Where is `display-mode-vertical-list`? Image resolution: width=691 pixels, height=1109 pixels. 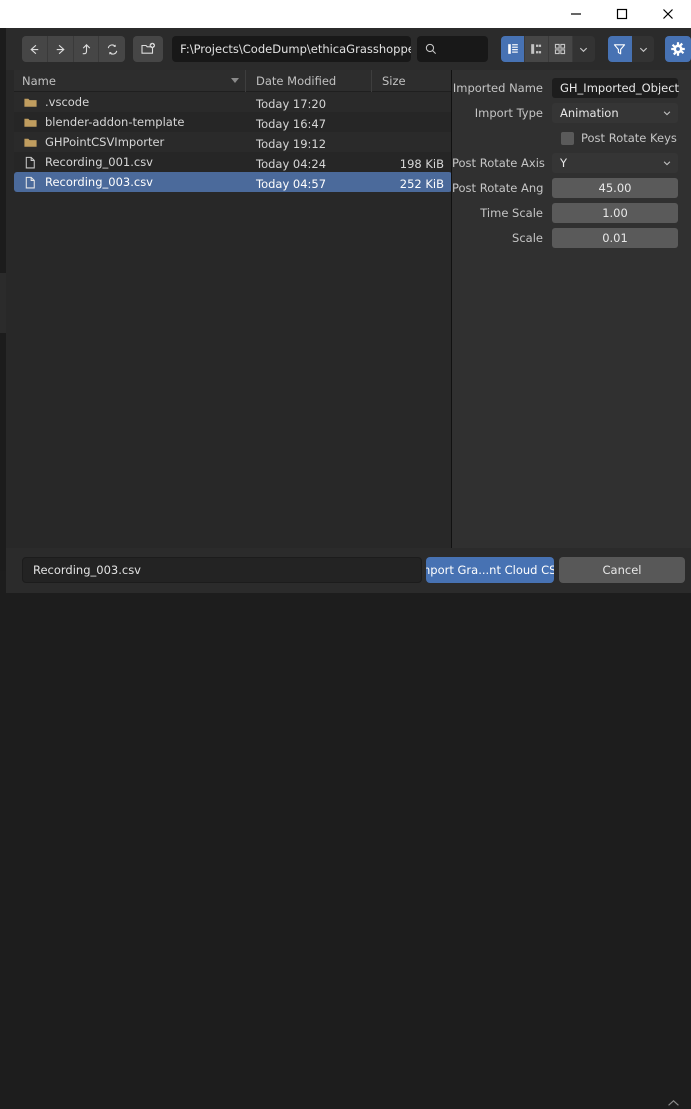
display-mode-vertical-list is located at coordinates (513, 49).